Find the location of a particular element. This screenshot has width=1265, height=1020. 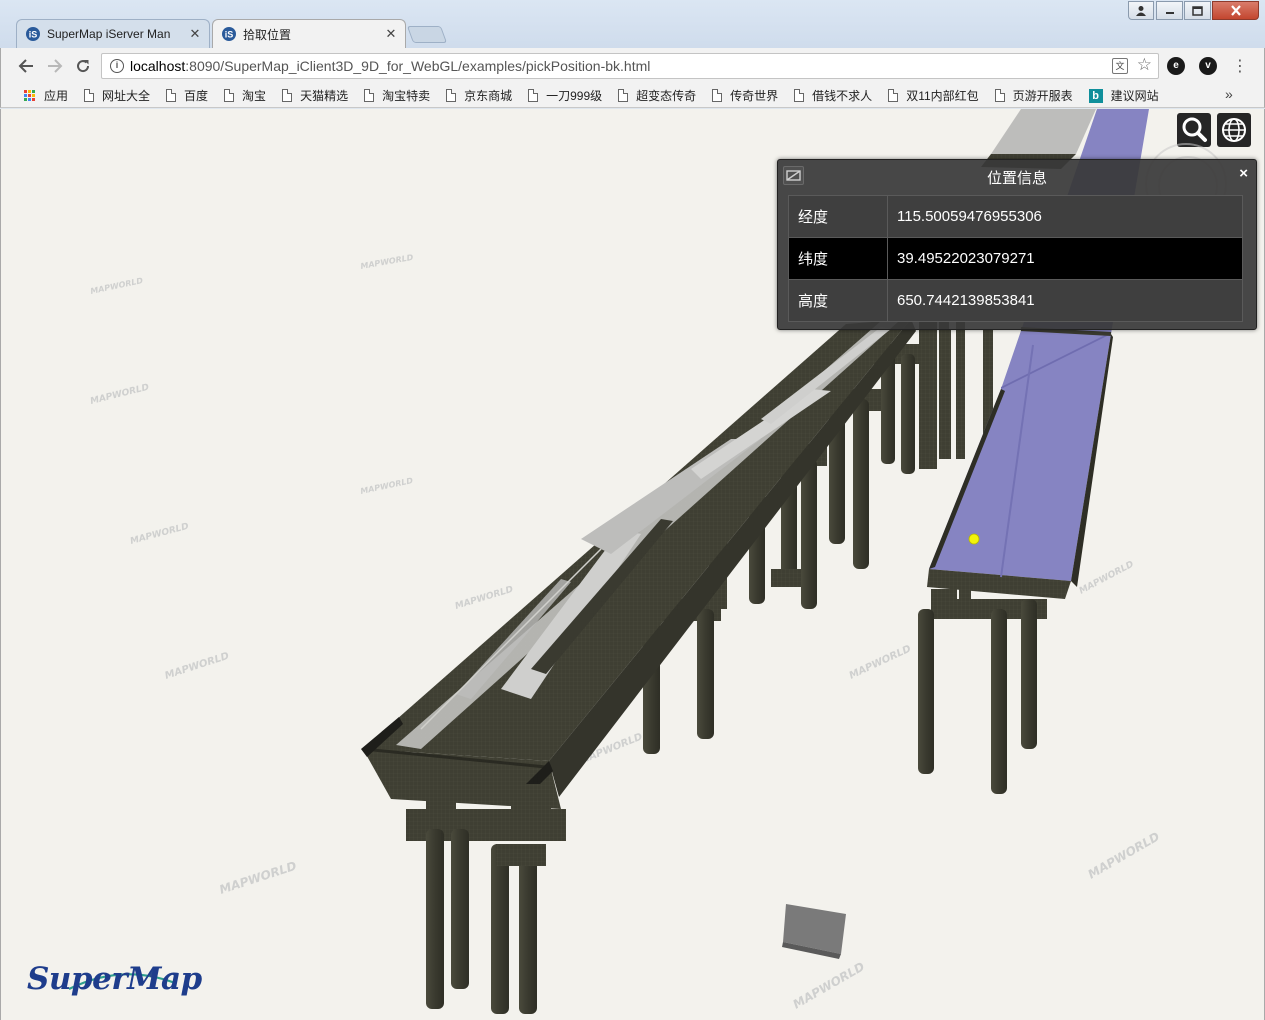

picked-point-marker is located at coordinates (974, 539).